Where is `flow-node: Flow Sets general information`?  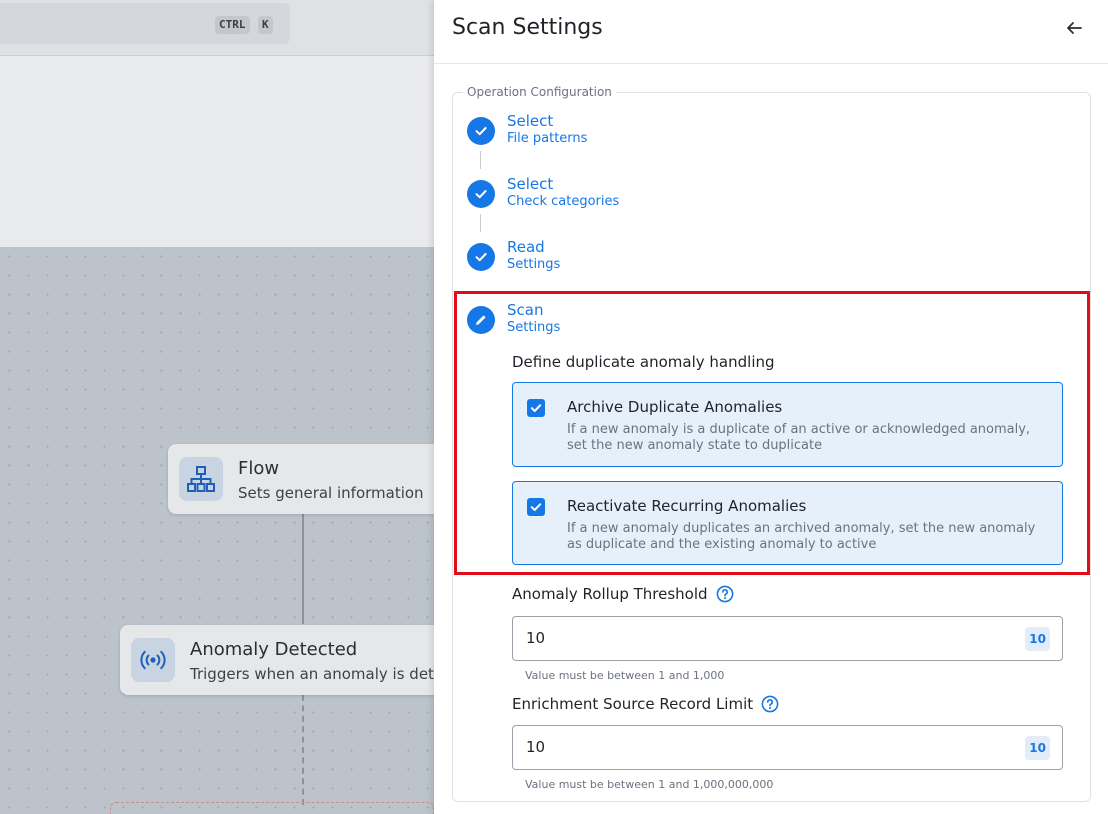 flow-node: Flow Sets general information is located at coordinates (318, 479).